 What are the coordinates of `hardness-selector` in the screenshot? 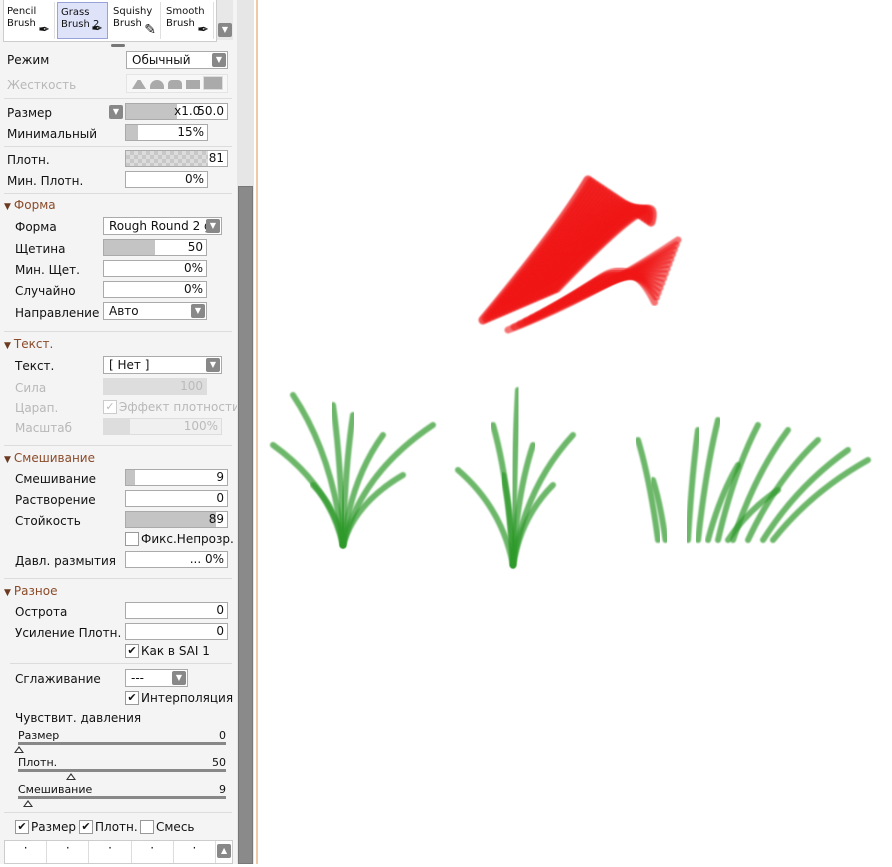 It's located at (177, 83).